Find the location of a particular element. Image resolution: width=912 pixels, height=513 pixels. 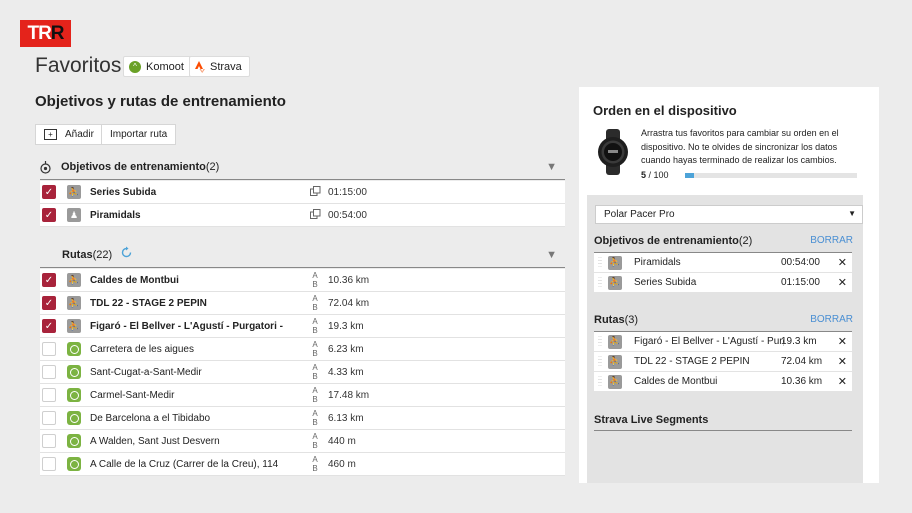

item-value: 17.48 km is located at coordinates (349, 395).